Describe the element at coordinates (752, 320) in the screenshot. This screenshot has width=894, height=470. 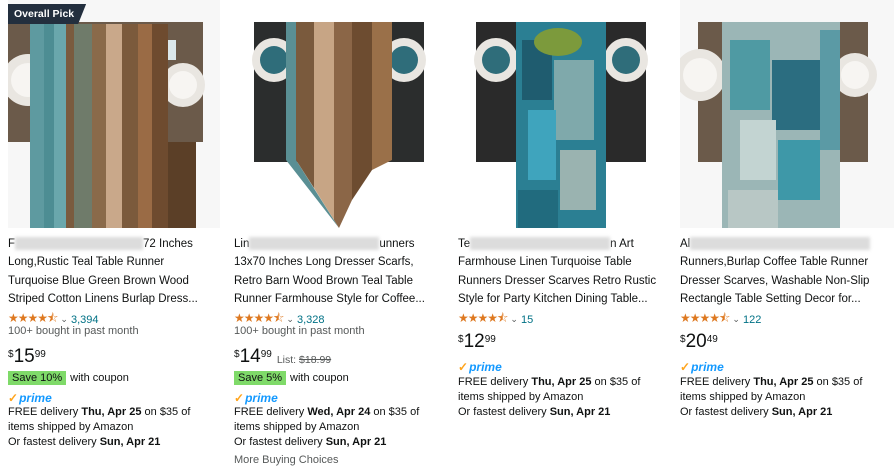
I see `rating-count: 122` at that location.